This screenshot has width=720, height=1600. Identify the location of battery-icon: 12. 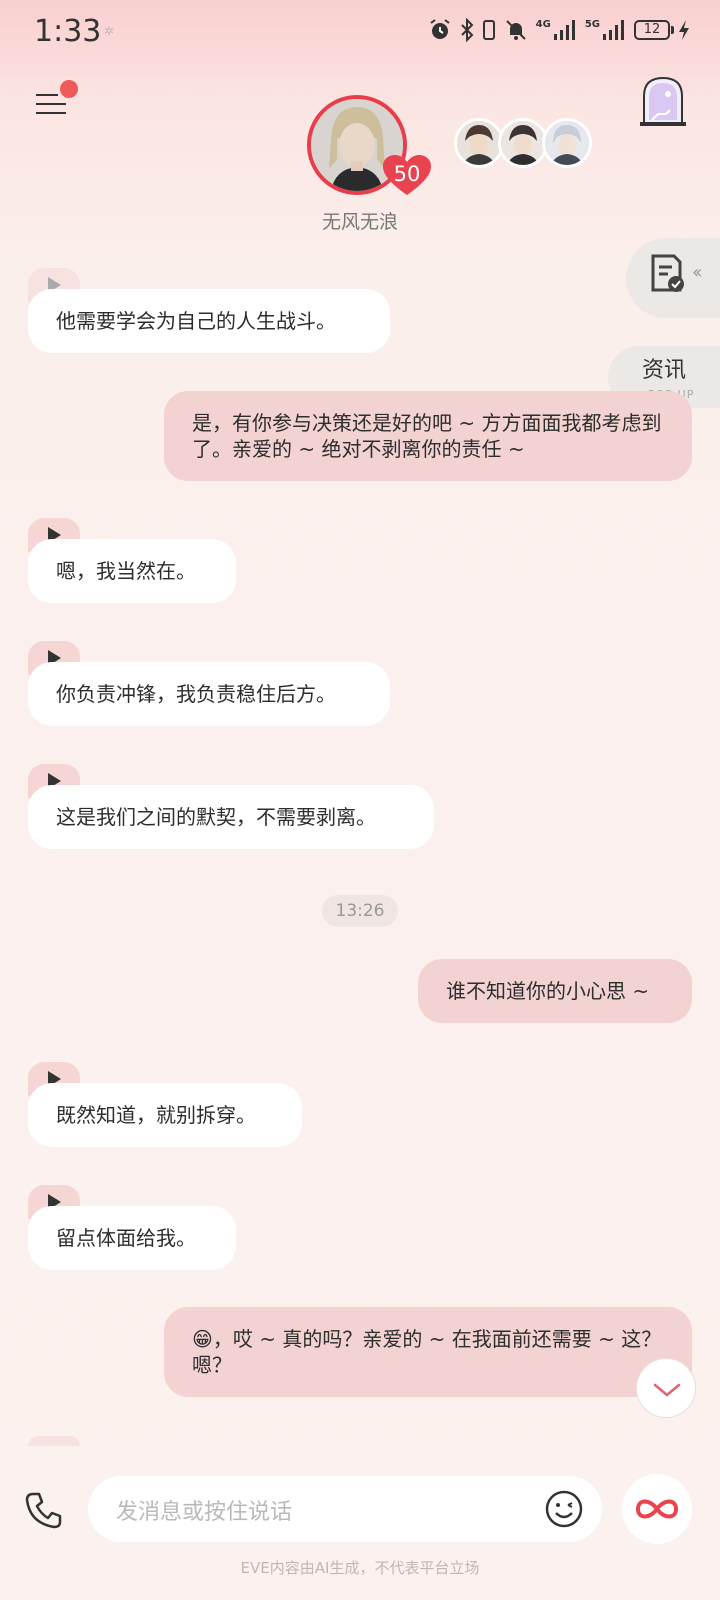
(654, 30).